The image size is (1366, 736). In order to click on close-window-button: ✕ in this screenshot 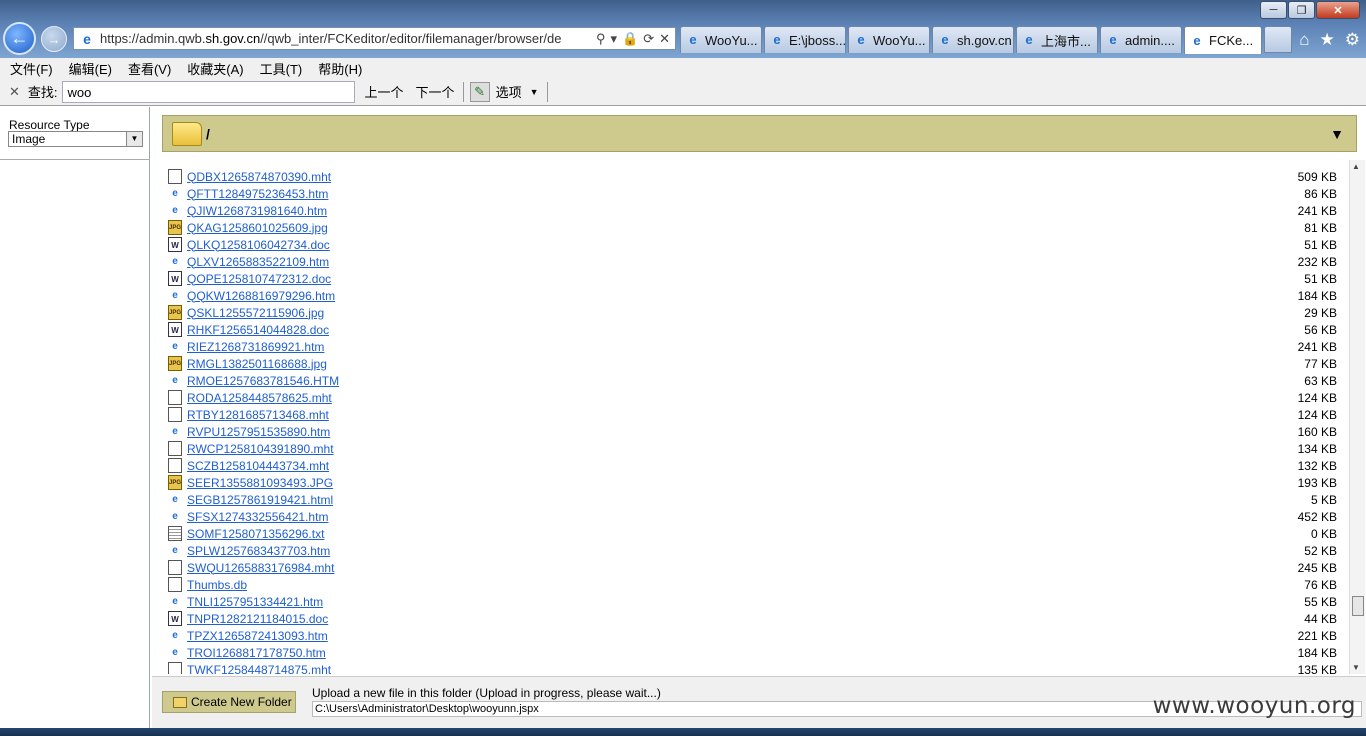, I will do `click(1338, 10)`.